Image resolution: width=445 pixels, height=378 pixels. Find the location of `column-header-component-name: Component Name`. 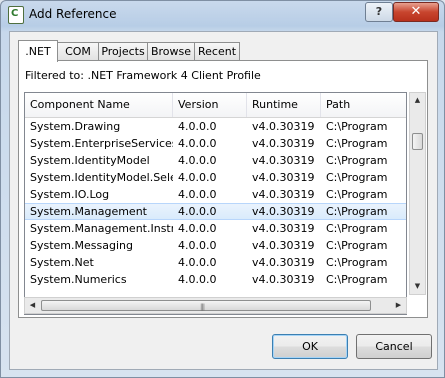

column-header-component-name: Component Name is located at coordinates (99, 105).